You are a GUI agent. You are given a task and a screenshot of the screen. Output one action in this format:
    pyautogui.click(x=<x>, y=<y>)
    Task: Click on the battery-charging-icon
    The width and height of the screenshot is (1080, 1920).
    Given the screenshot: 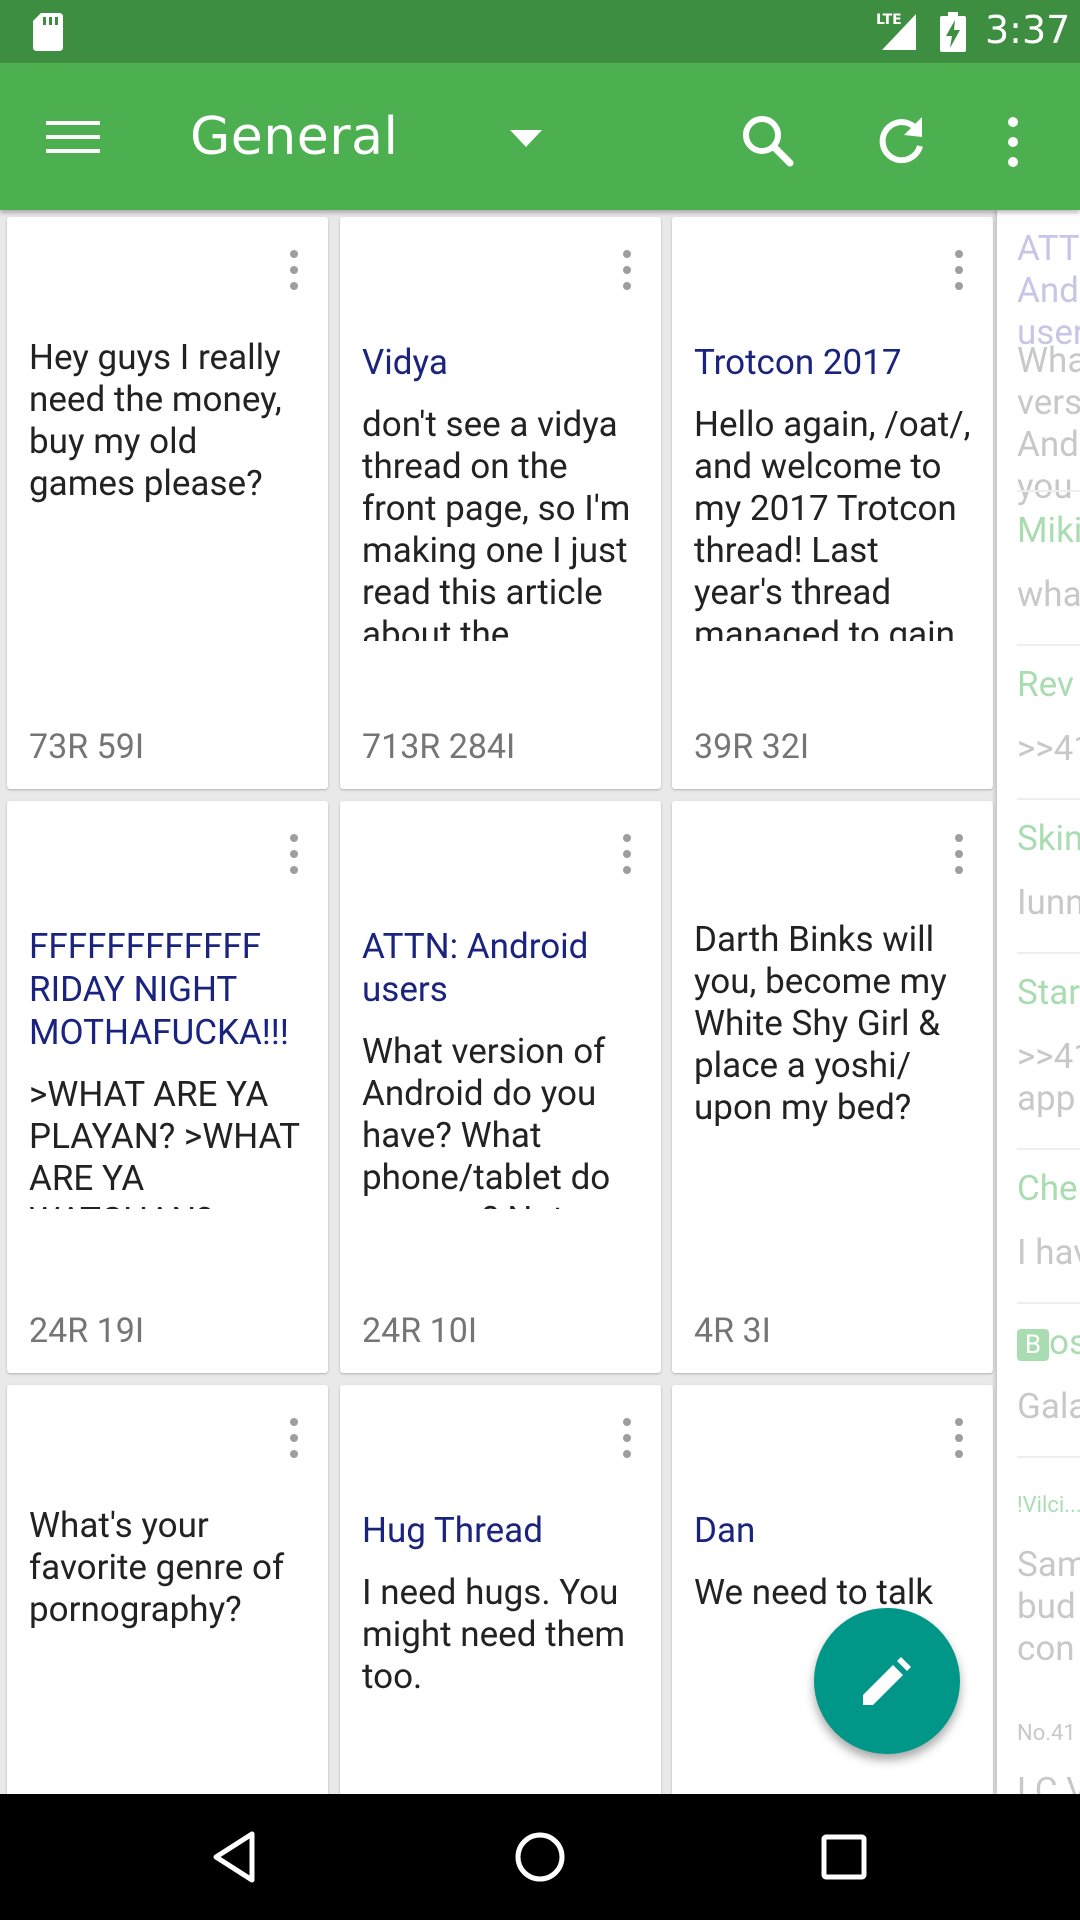 What is the action you would take?
    pyautogui.click(x=953, y=32)
    